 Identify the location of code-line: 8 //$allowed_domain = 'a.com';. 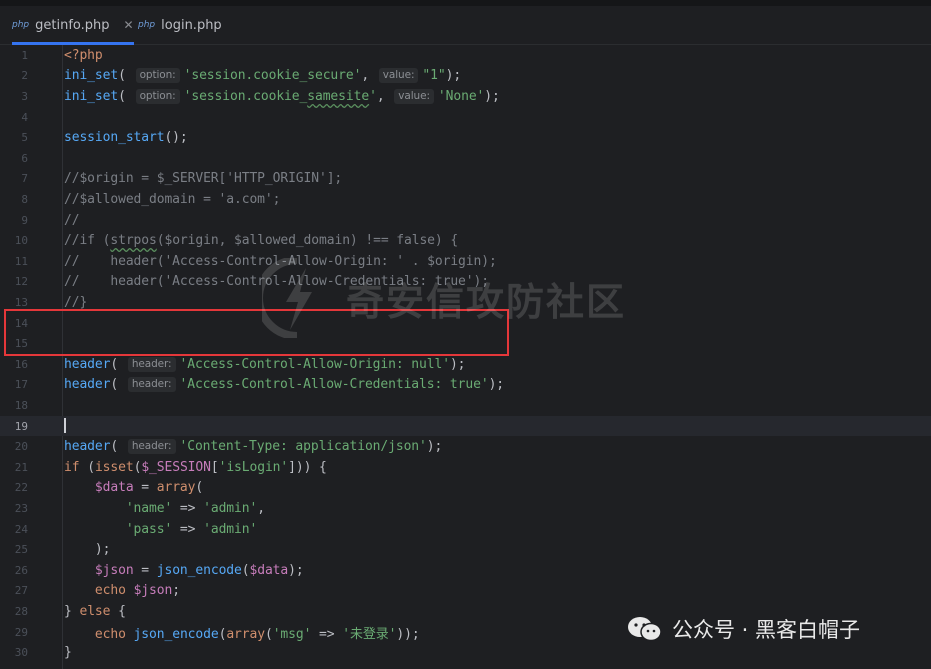
(465, 199).